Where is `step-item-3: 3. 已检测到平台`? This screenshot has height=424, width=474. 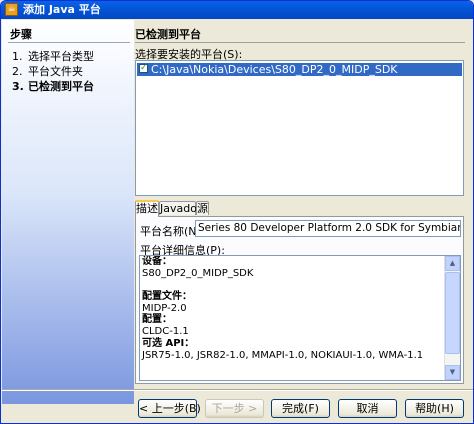
step-item-3: 3. 已检测到平台 is located at coordinates (53, 86).